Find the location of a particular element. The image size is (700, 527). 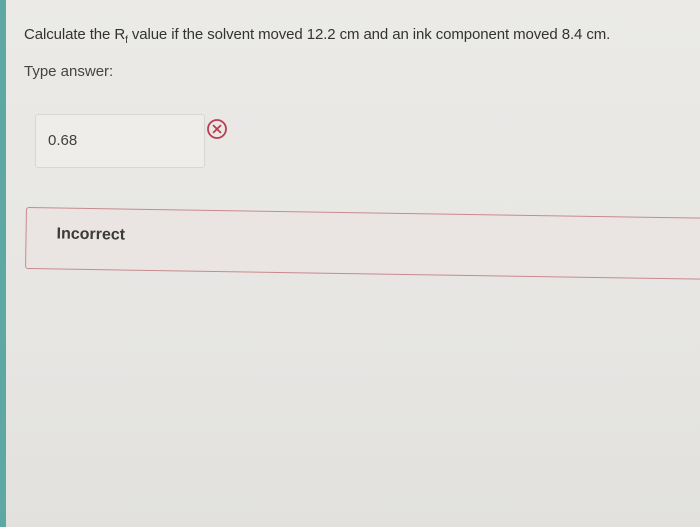

x-circle-icon is located at coordinates (217, 129).